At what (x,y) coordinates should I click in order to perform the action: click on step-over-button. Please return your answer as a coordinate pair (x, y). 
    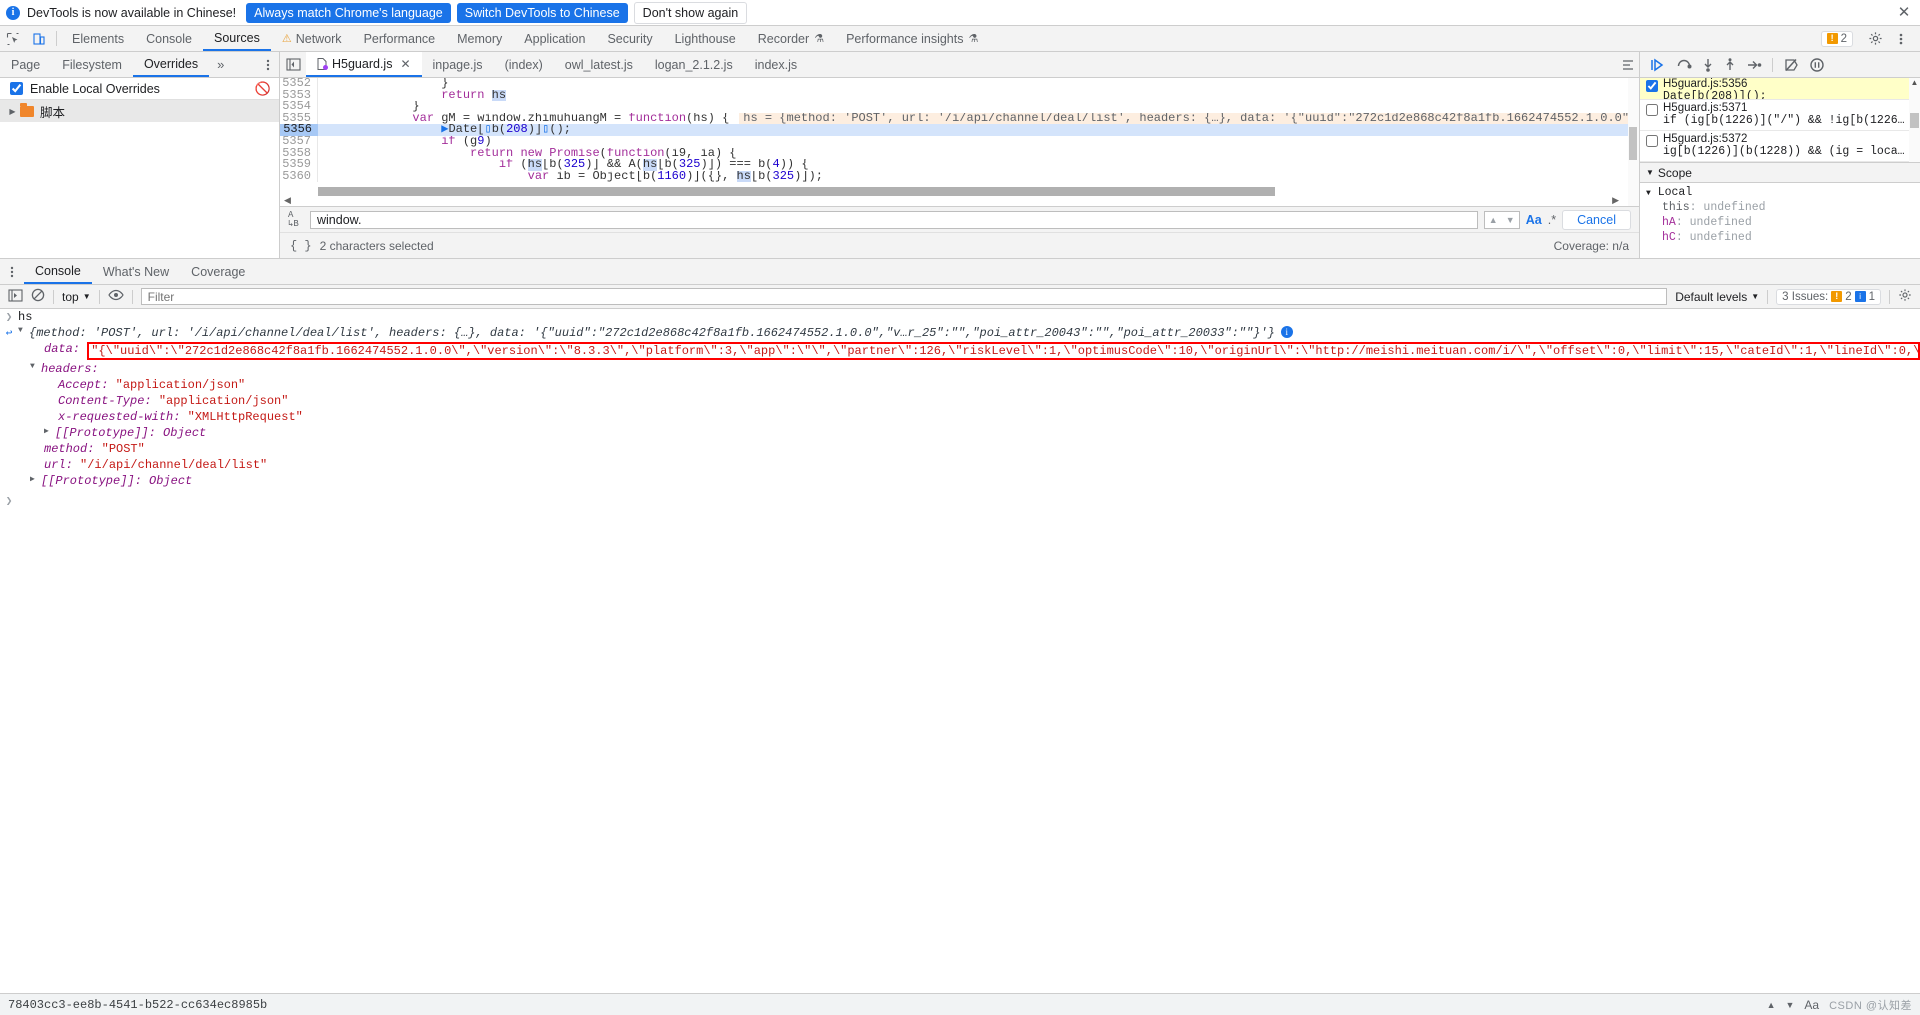
    Looking at the image, I should click on (1684, 65).